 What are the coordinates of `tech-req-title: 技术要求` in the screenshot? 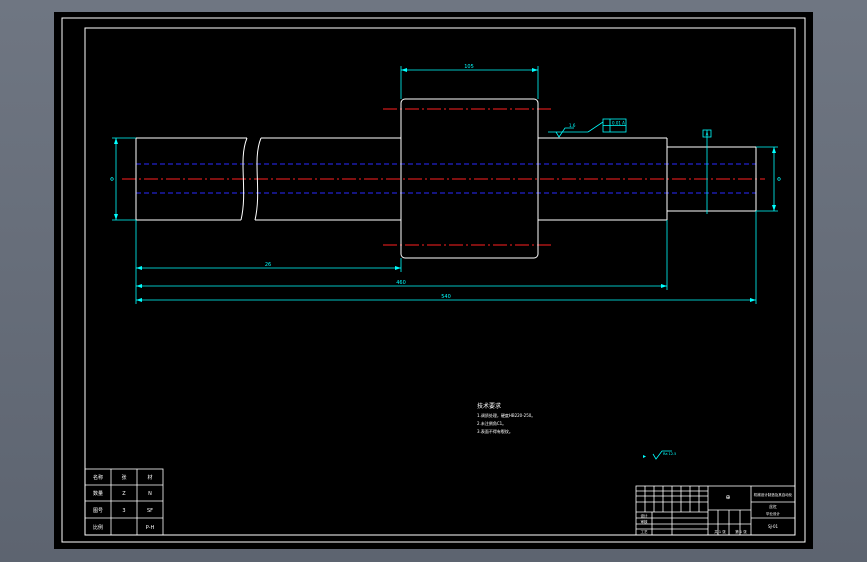 It's located at (489, 406).